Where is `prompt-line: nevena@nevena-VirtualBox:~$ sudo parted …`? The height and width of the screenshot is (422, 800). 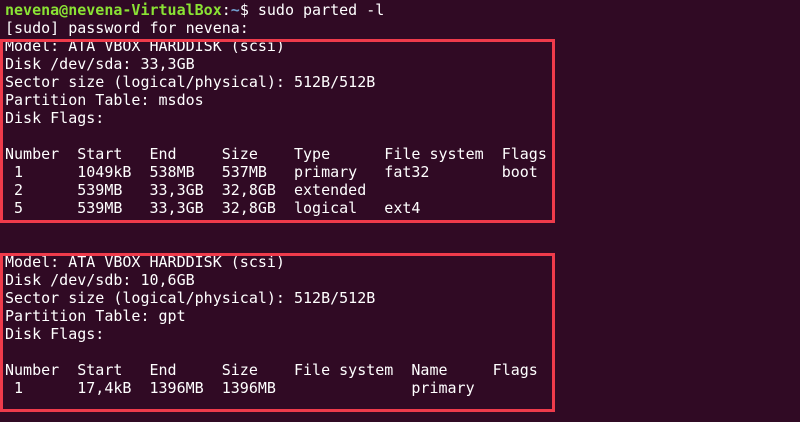 prompt-line: nevena@nevena-VirtualBox:~$ sudo parted … is located at coordinates (276, 10).